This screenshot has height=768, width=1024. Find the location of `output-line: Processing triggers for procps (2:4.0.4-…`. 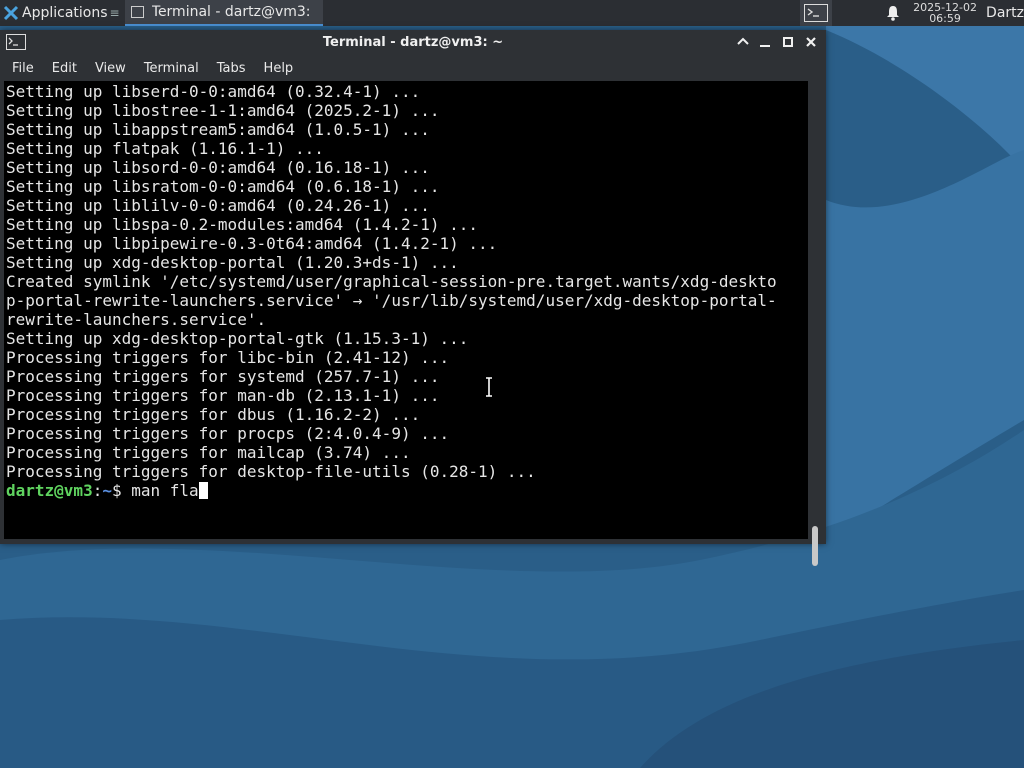

output-line: Processing triggers for procps (2:4.0.4-… is located at coordinates (228, 433).